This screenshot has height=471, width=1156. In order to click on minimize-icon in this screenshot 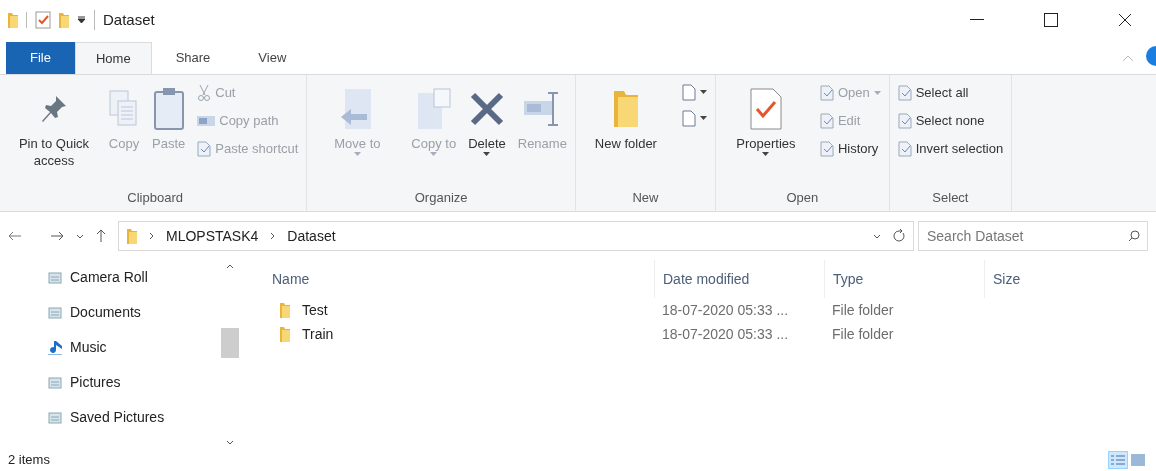, I will do `click(977, 20)`.